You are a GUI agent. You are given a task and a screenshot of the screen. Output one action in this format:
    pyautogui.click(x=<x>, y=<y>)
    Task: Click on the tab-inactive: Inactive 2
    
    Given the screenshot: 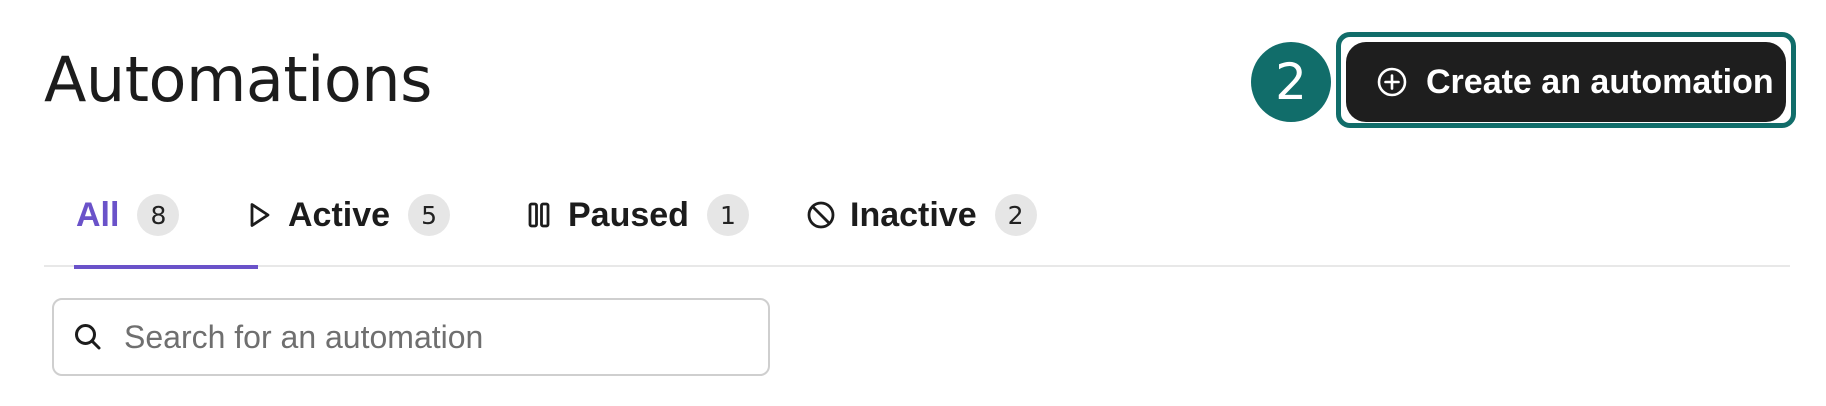 What is the action you would take?
    pyautogui.click(x=921, y=221)
    